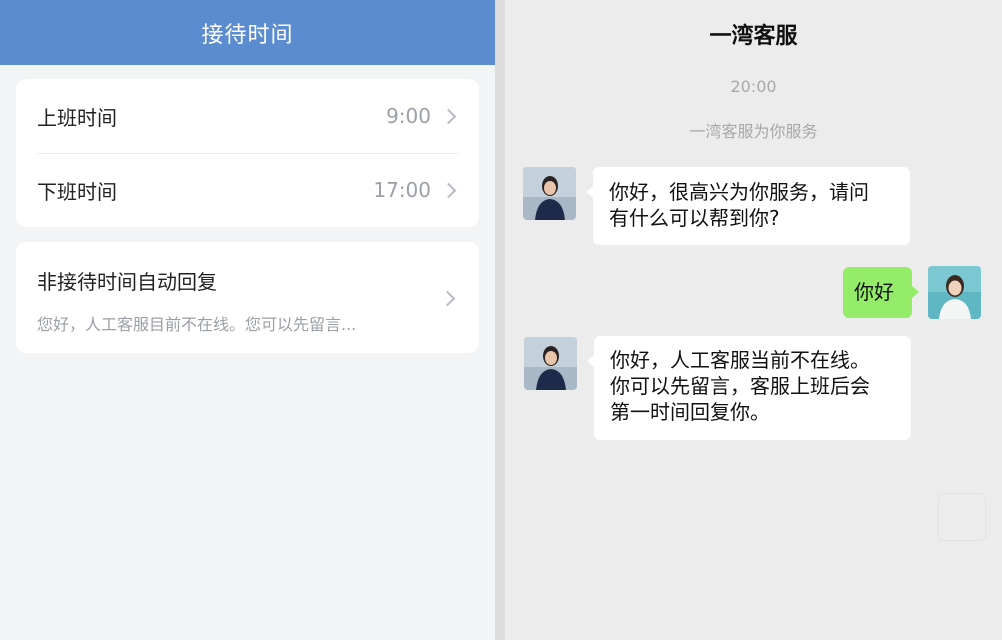 Image resolution: width=1002 pixels, height=640 pixels. Describe the element at coordinates (753, 36) in the screenshot. I see `chat-title: 一湾客服` at that location.